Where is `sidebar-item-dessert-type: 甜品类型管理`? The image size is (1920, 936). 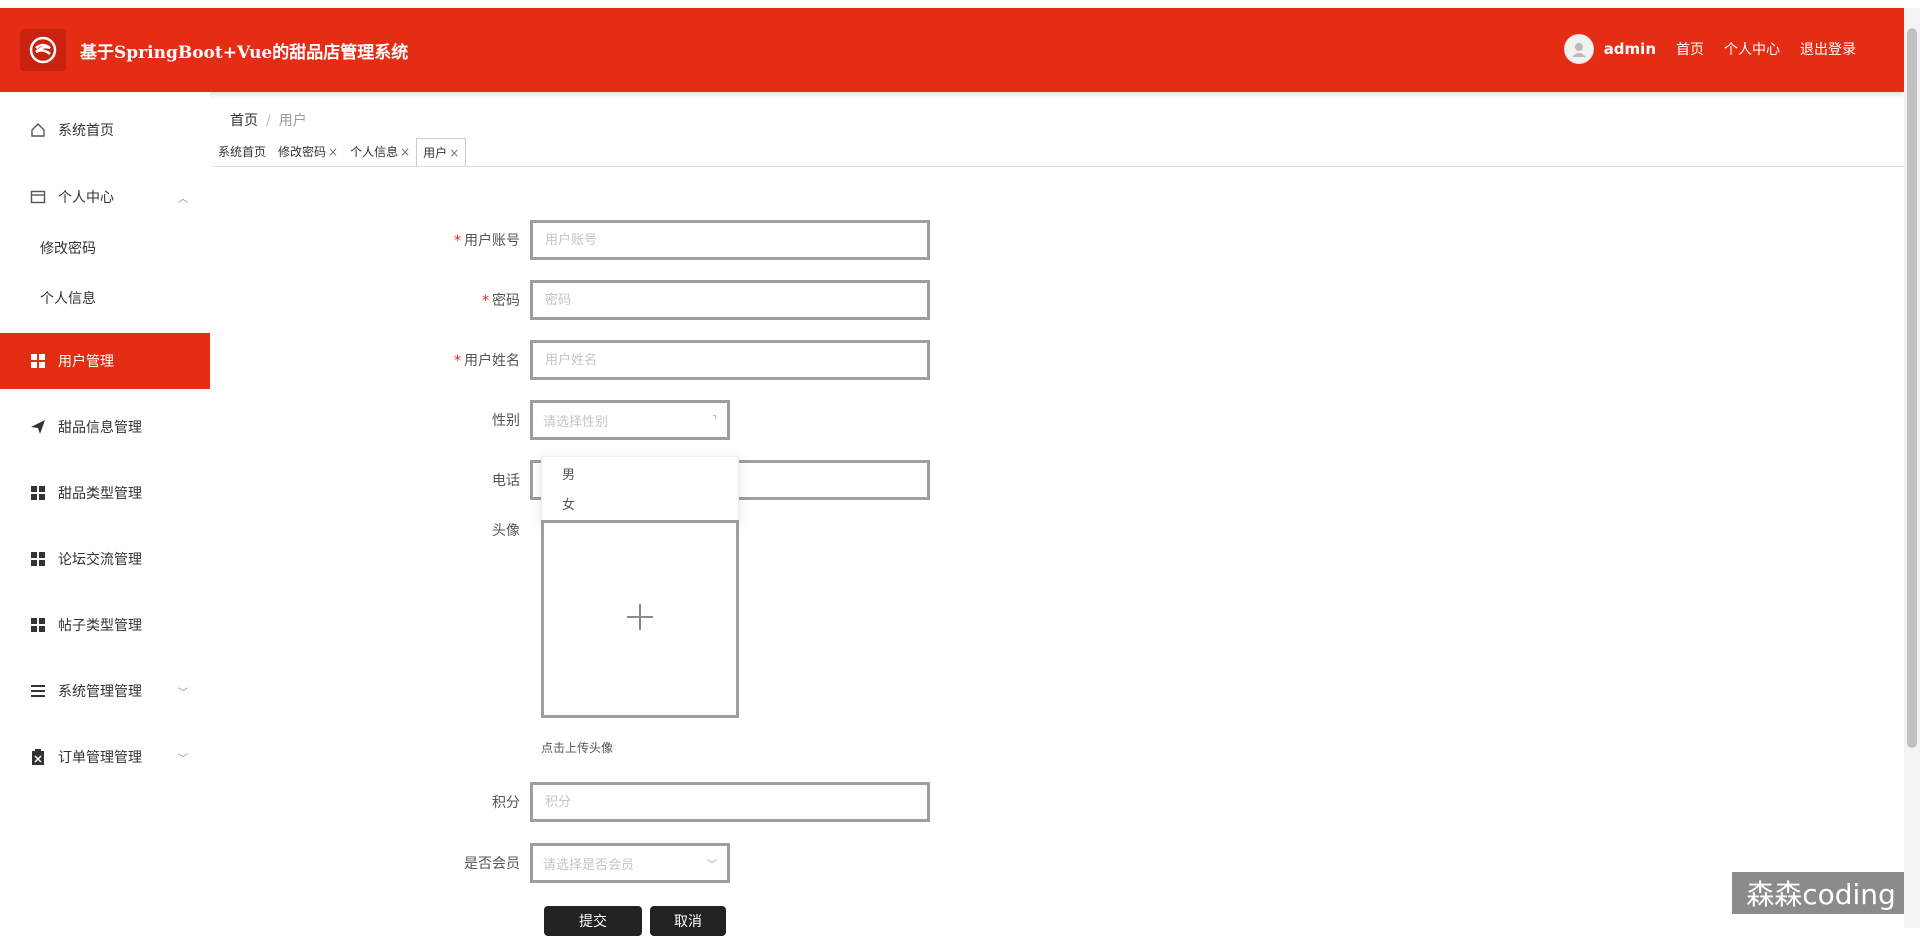 sidebar-item-dessert-type: 甜品类型管理 is located at coordinates (105, 493).